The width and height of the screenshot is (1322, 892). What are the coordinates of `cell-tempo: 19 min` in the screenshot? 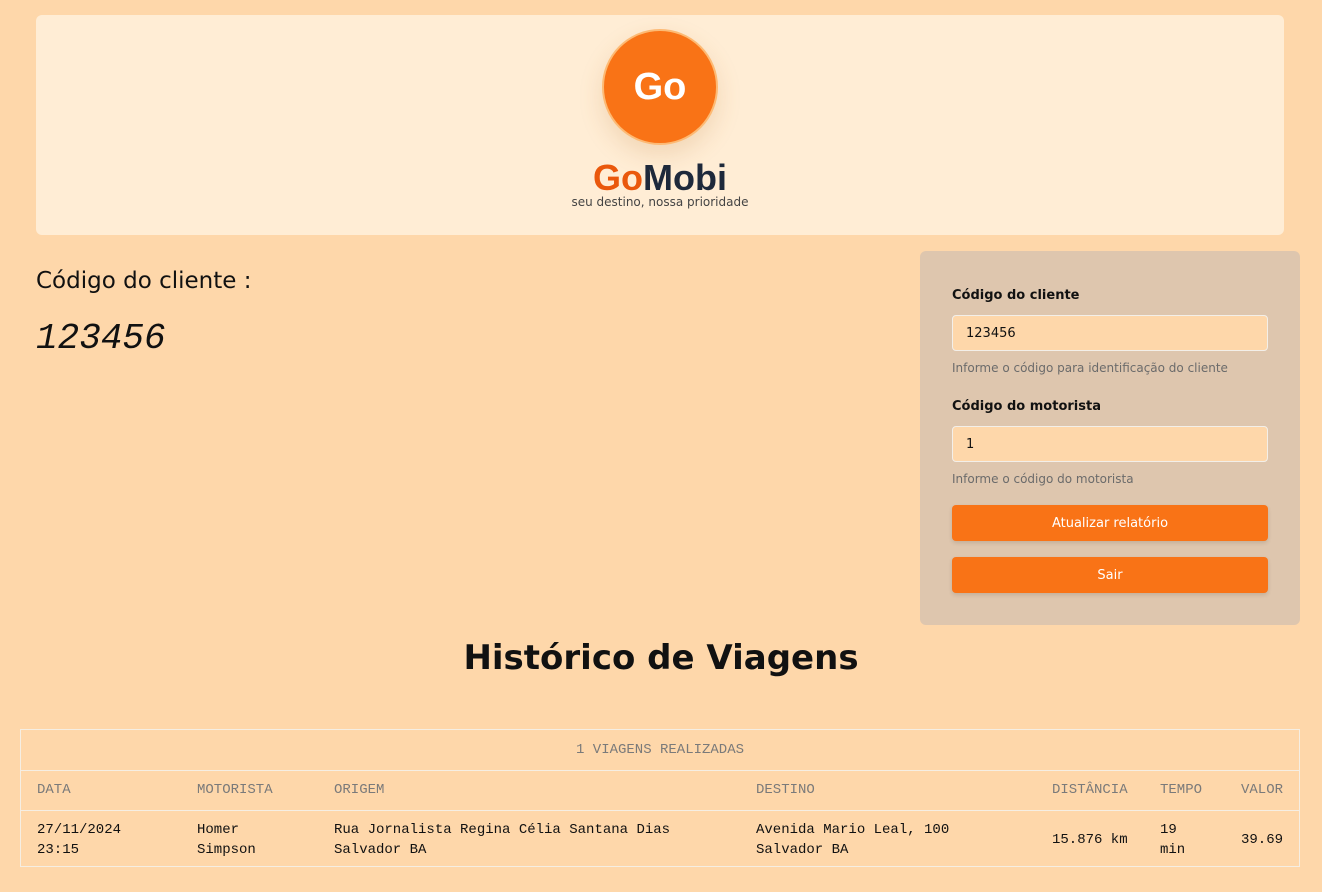 It's located at (1173, 840).